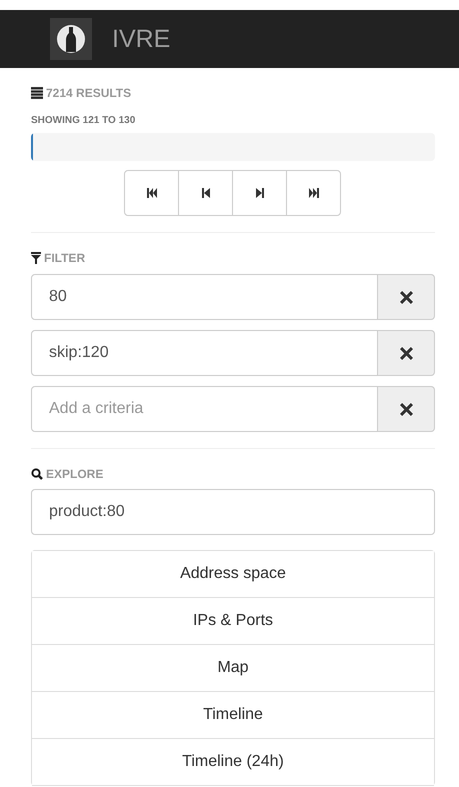 This screenshot has width=459, height=787. Describe the element at coordinates (75, 474) in the screenshot. I see `explore-title: EXPLORE` at that location.